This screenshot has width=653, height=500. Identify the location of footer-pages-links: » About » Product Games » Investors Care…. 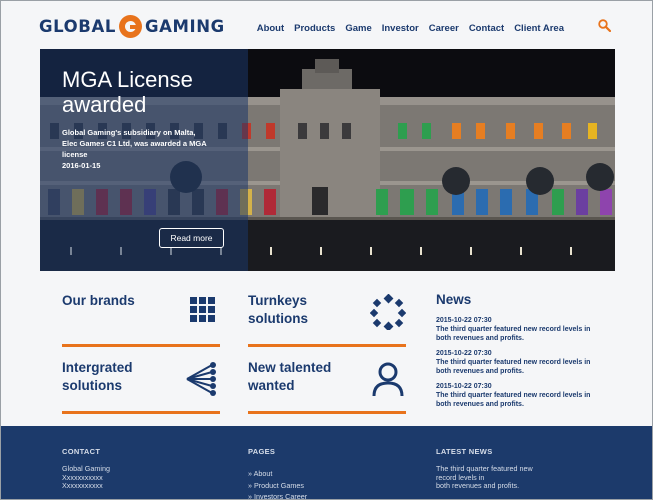
(277, 483).